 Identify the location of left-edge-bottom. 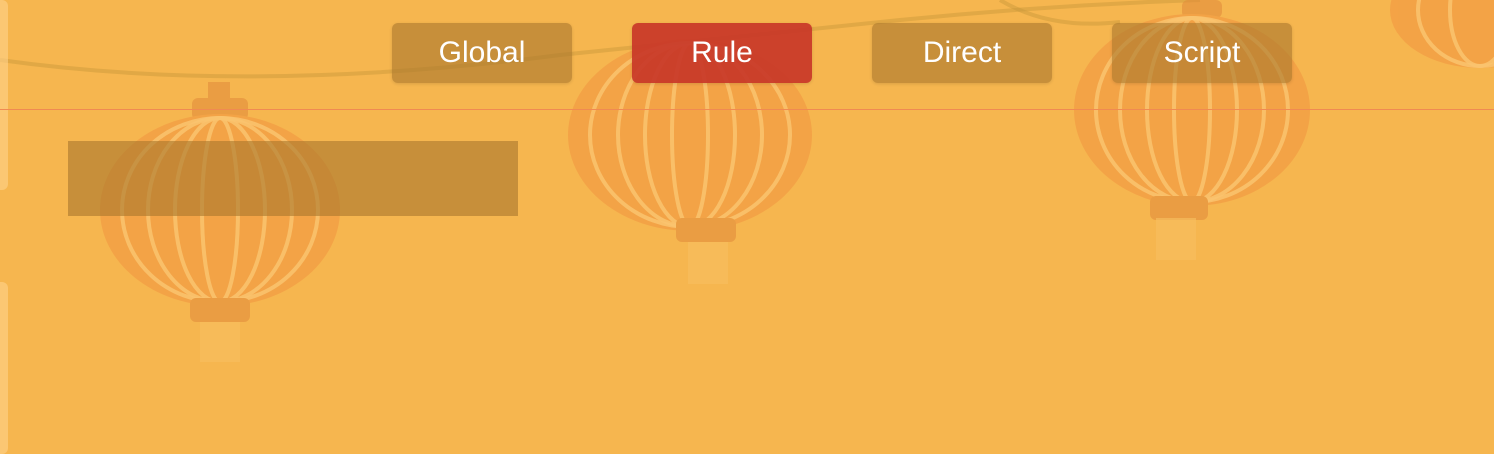
(4, 368).